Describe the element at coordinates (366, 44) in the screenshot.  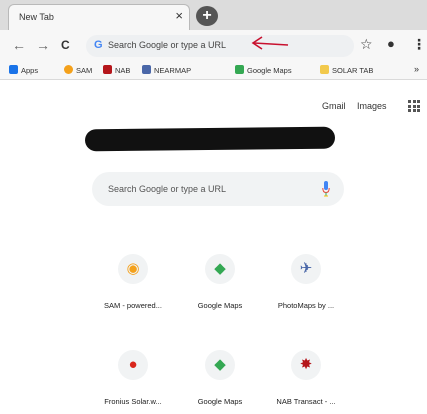
I see `bookmark-star-icon: ☆` at that location.